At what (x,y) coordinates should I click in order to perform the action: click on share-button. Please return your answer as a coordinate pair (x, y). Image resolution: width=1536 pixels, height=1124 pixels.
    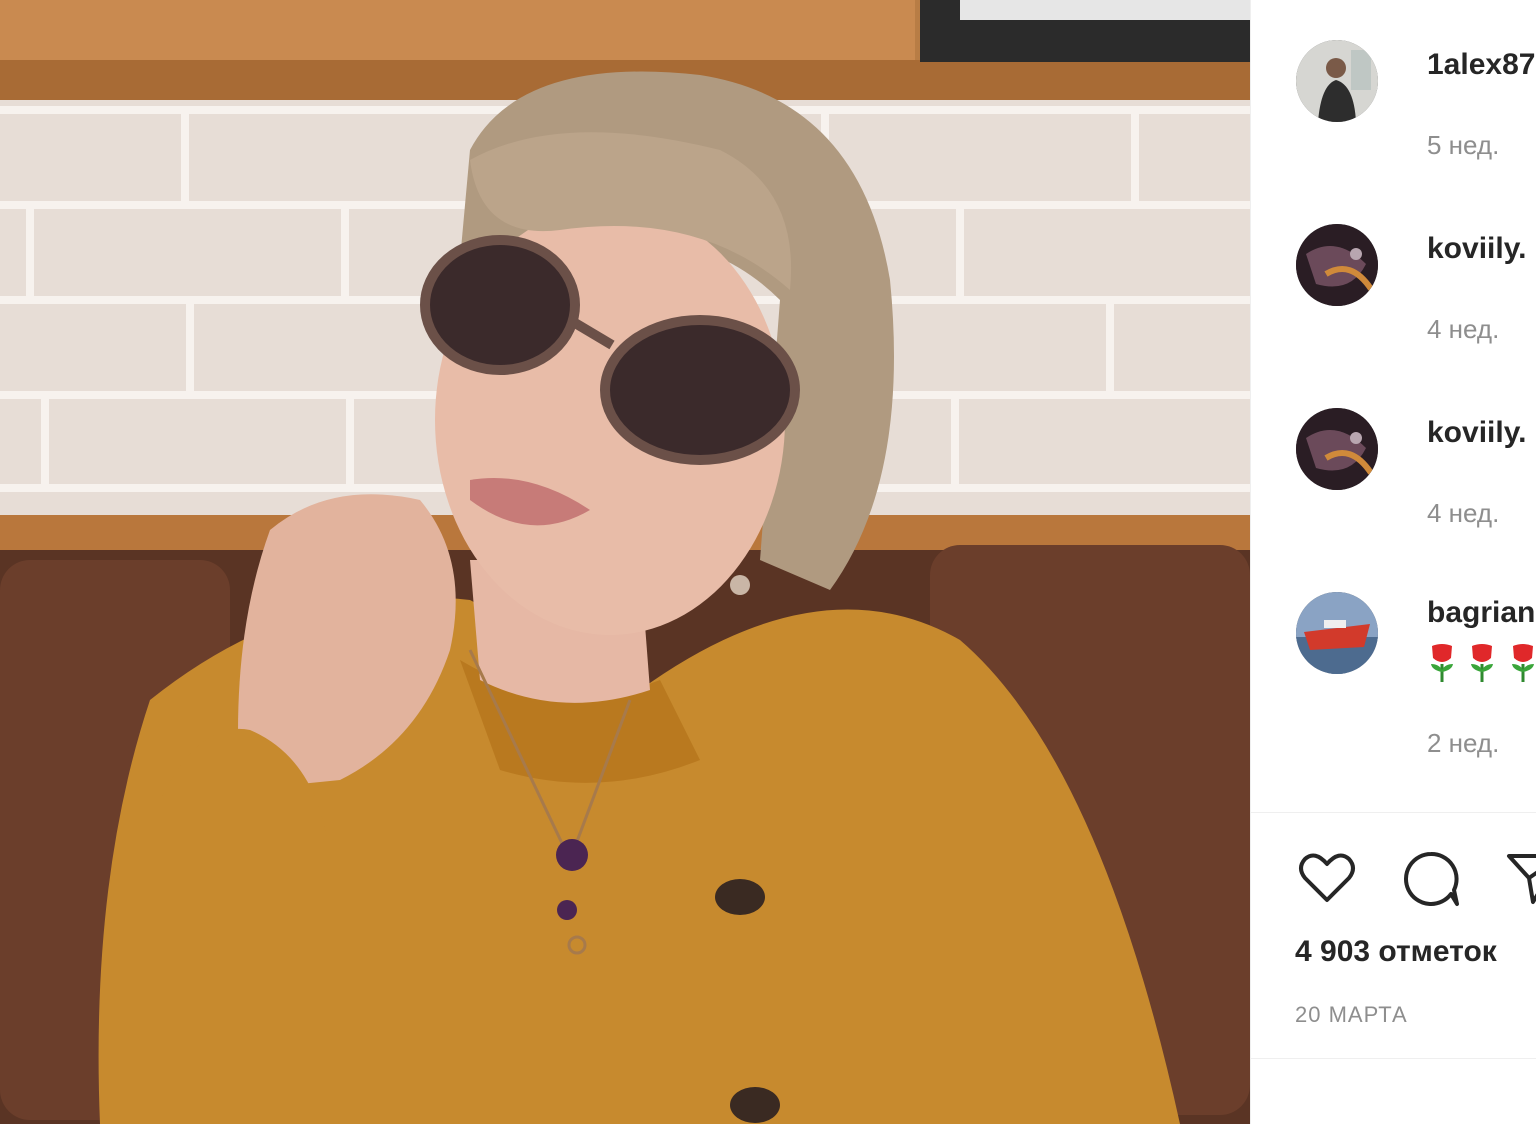
    Looking at the image, I should click on (1519, 878).